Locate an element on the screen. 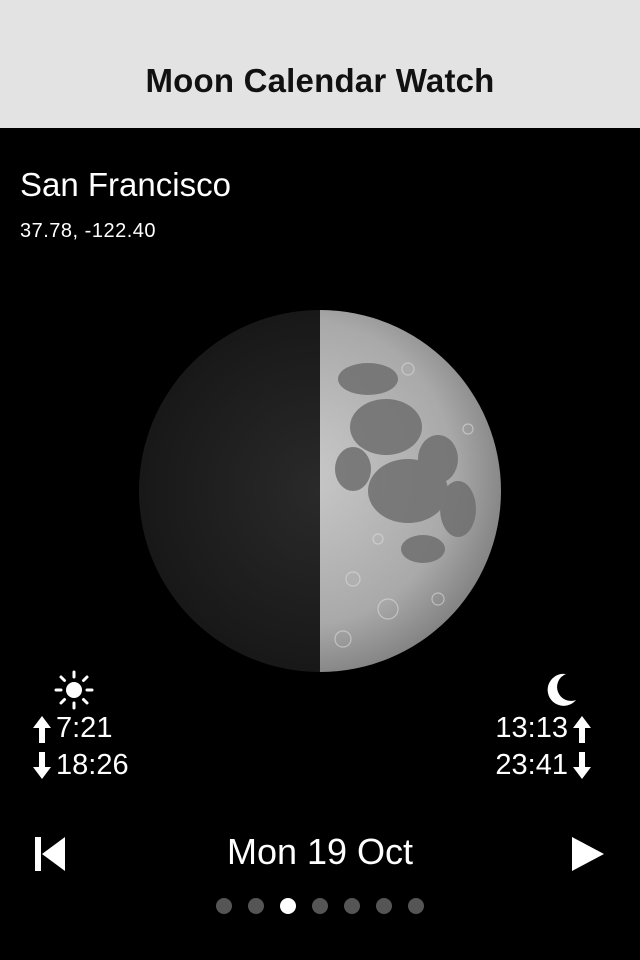  page-dot-active is located at coordinates (288, 906).